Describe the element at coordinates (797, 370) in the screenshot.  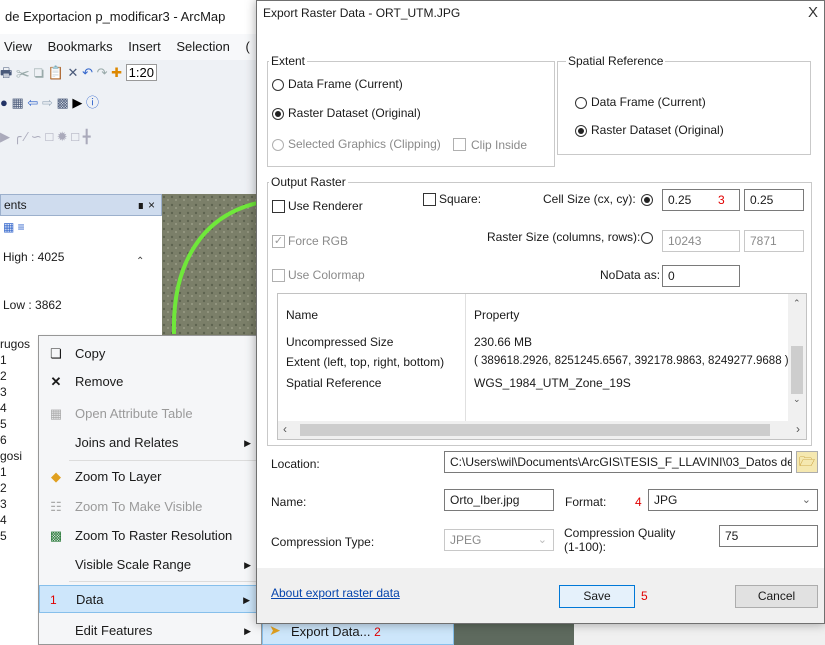
I see `scroll-thumb` at that location.